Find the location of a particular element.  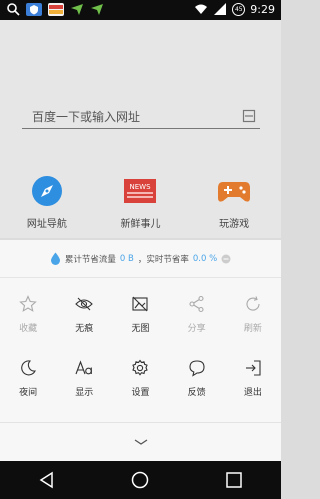

battery-indicator: 45 is located at coordinates (239, 9).